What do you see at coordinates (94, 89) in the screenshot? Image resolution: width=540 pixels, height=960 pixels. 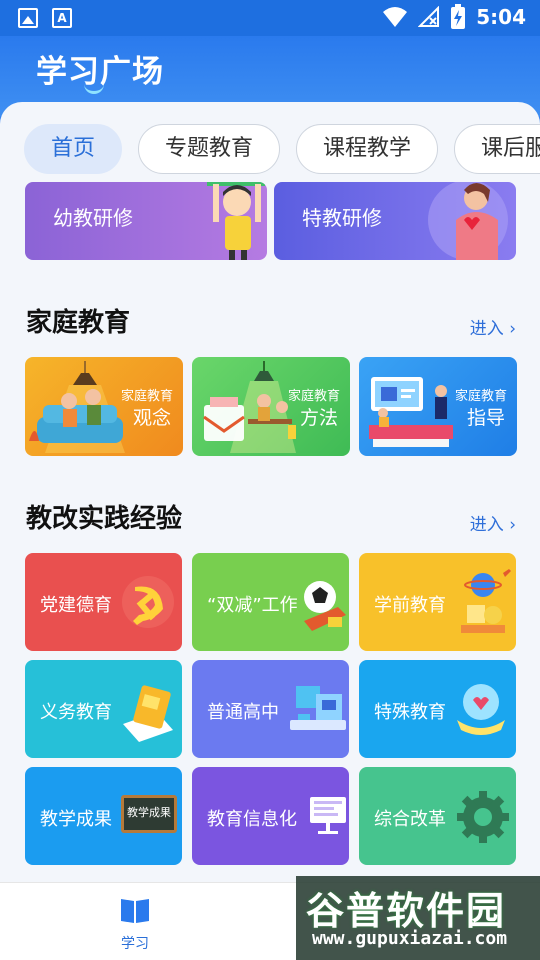 I see `smile-decoration-icon` at bounding box center [94, 89].